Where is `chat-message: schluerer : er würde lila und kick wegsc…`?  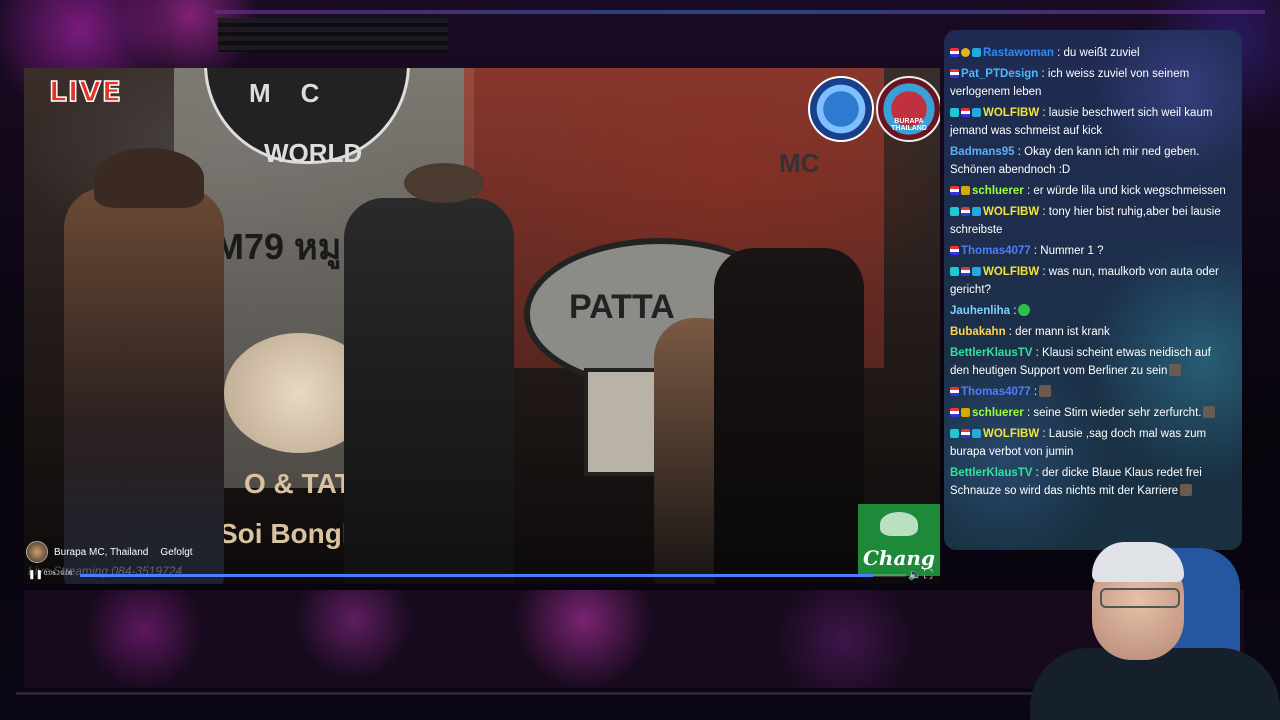
chat-message: schluerer : er würde lila und kick wegsc… is located at coordinates (1096, 191).